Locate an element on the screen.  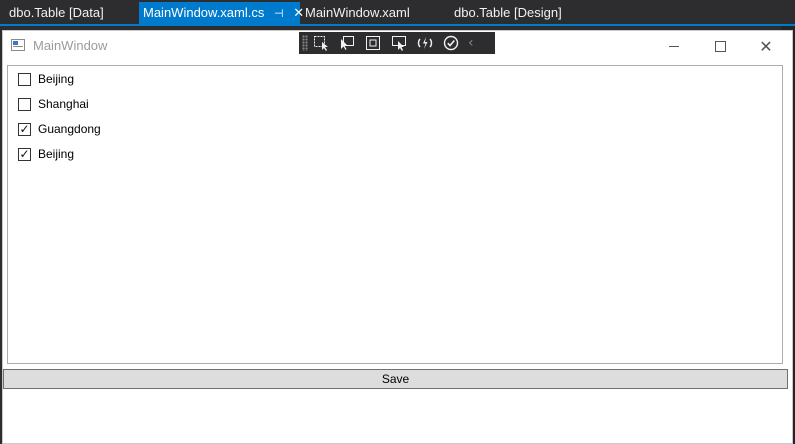
tab-mainwindow-xaml: MainWindow.xaml is located at coordinates (357, 13).